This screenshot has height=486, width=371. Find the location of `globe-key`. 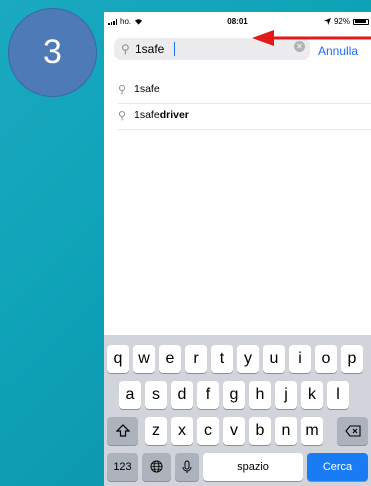

globe-key is located at coordinates (156, 467).